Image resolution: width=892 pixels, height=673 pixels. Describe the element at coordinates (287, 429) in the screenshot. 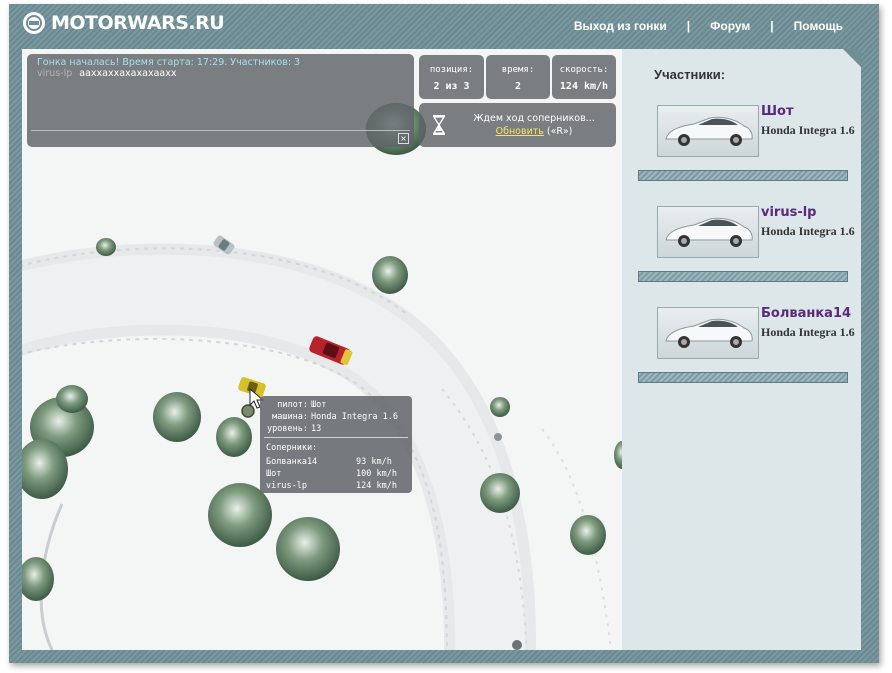

I see `level-label: уровень:` at that location.